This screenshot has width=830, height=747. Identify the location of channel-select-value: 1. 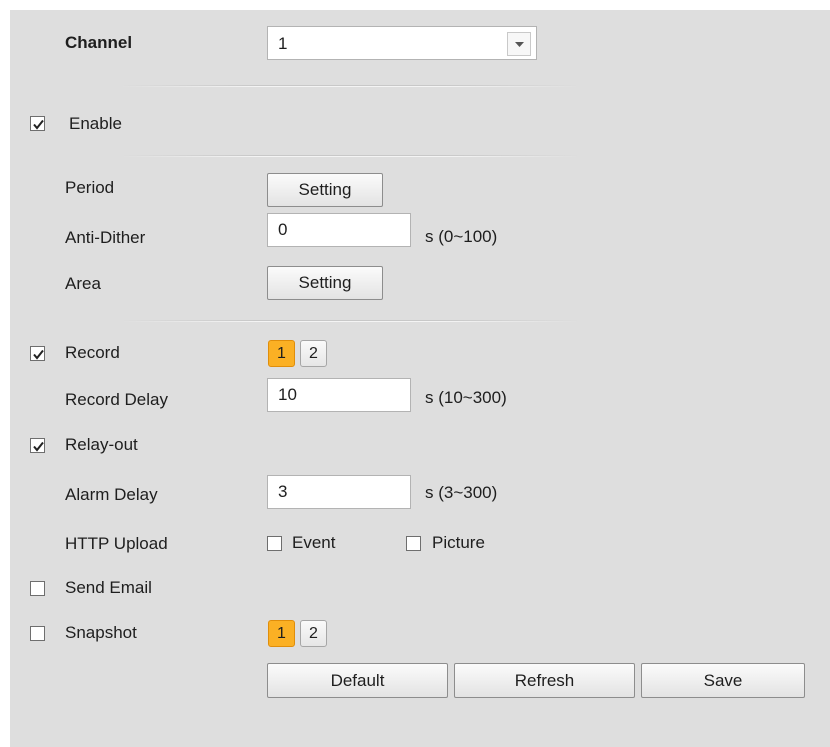
(283, 43).